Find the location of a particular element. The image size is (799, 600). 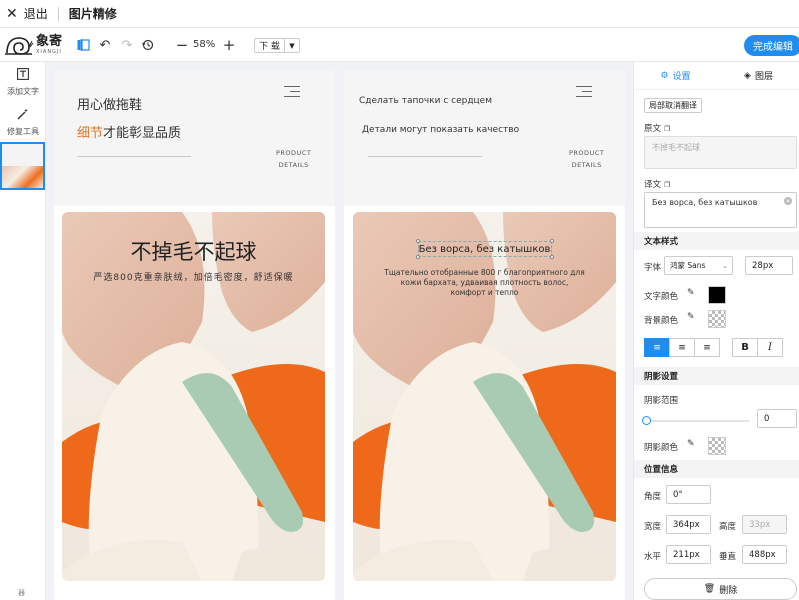

delete-label: 删除 is located at coordinates (728, 590).